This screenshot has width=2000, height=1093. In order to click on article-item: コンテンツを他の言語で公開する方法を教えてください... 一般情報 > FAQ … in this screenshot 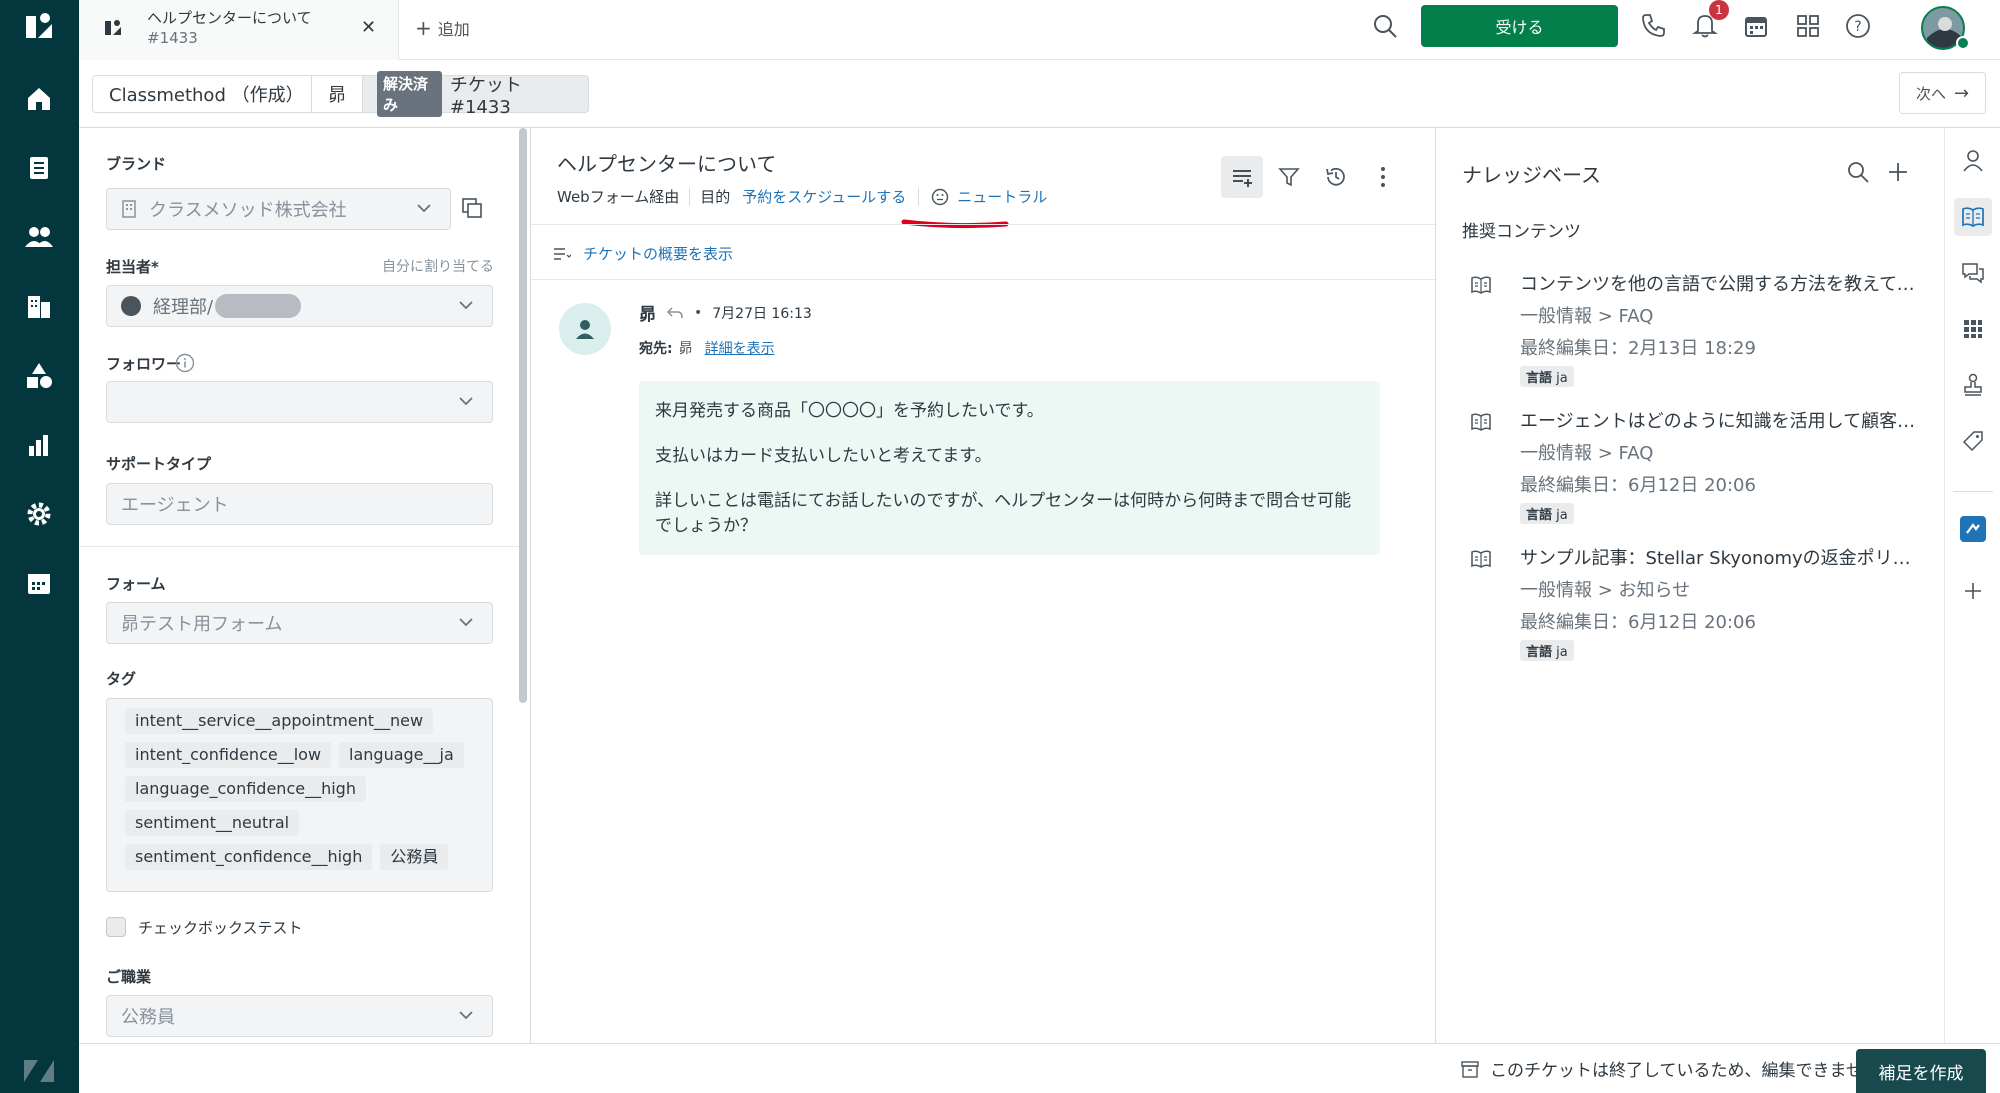, I will do `click(1745, 328)`.